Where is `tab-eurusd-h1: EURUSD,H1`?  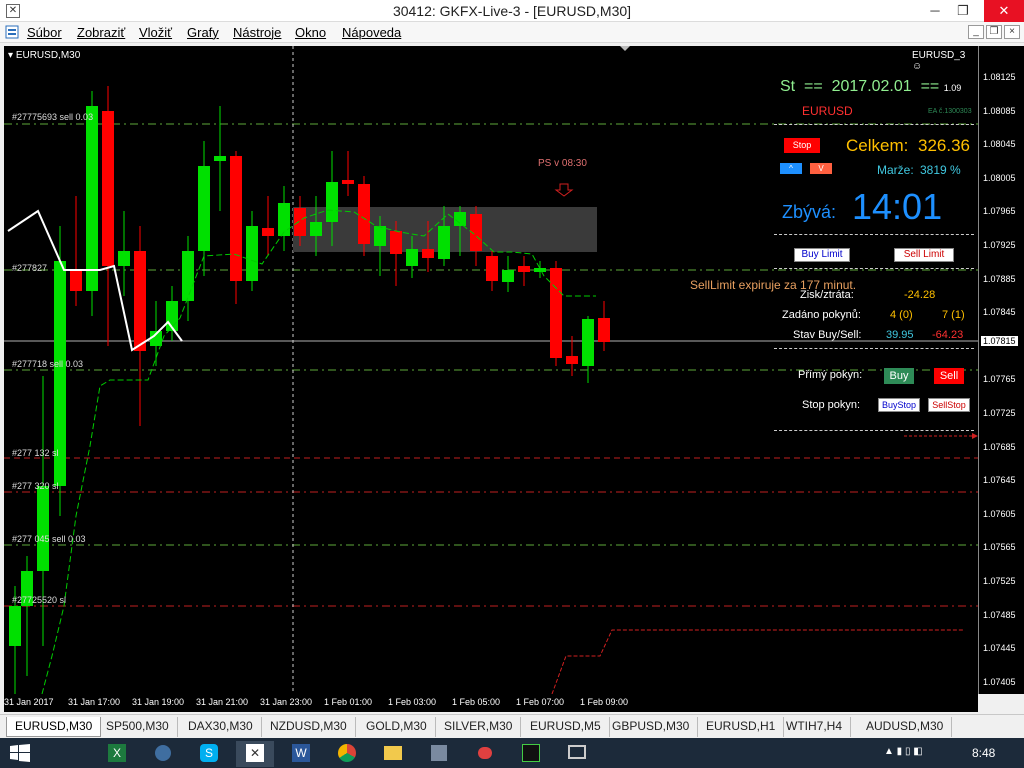
tab-eurusd-h1: EURUSD,H1 is located at coordinates (741, 727).